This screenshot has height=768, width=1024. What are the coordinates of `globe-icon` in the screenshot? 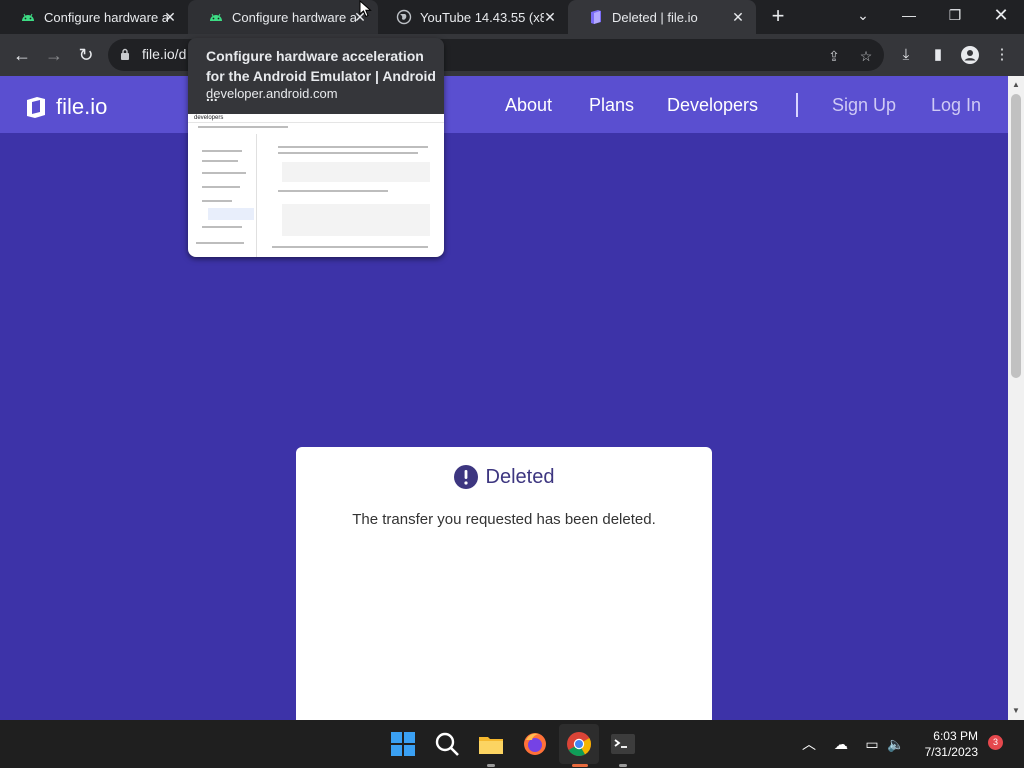 It's located at (404, 17).